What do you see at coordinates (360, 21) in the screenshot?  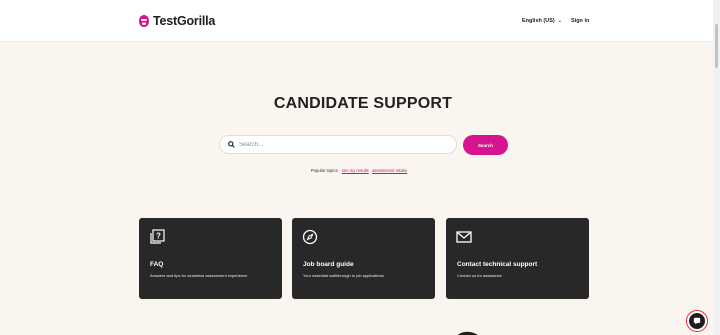 I see `top-navigation: TestGorilla English (US) ⌄ Sign in` at bounding box center [360, 21].